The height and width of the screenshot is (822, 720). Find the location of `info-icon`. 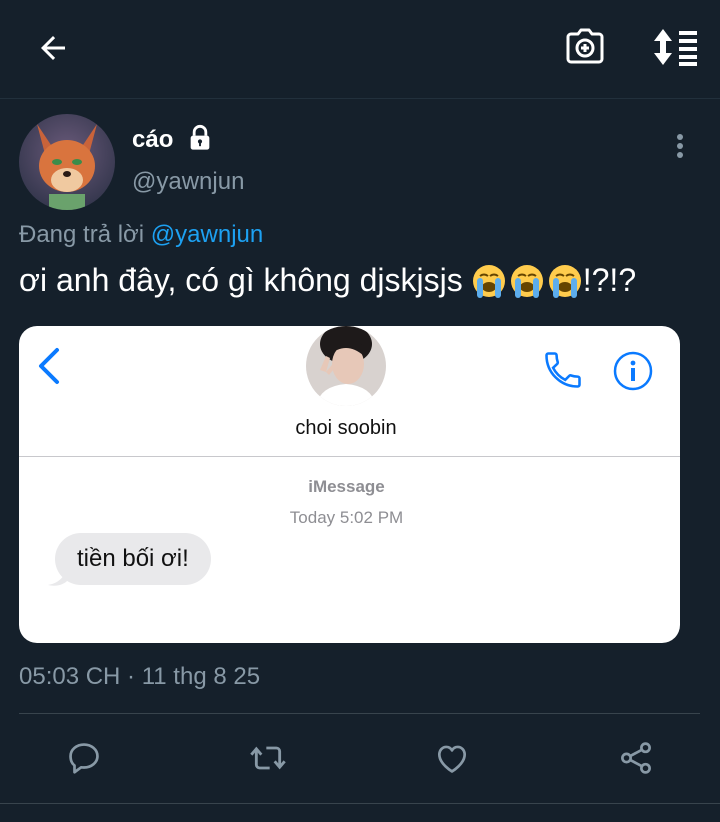

info-icon is located at coordinates (633, 373).